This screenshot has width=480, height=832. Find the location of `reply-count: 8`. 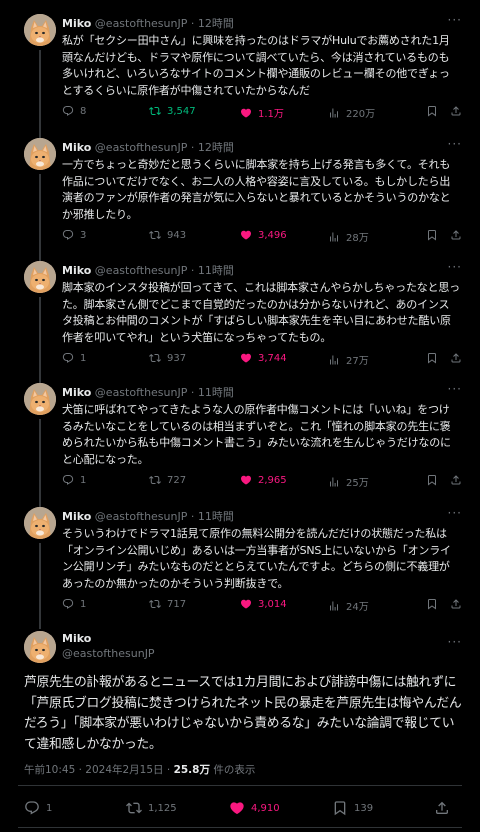

reply-count: 8 is located at coordinates (83, 111).